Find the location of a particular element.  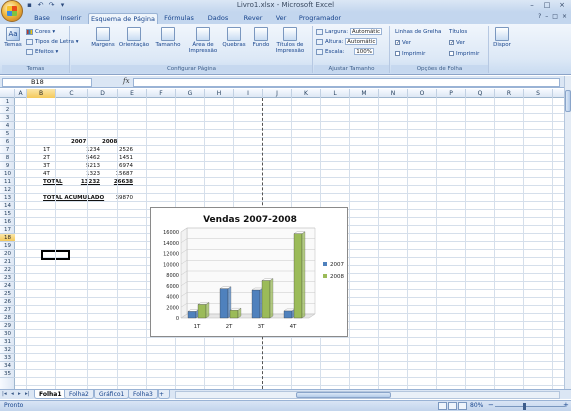

gridlines-ver-checkbox: ✓ Ver is located at coordinates (403, 43).